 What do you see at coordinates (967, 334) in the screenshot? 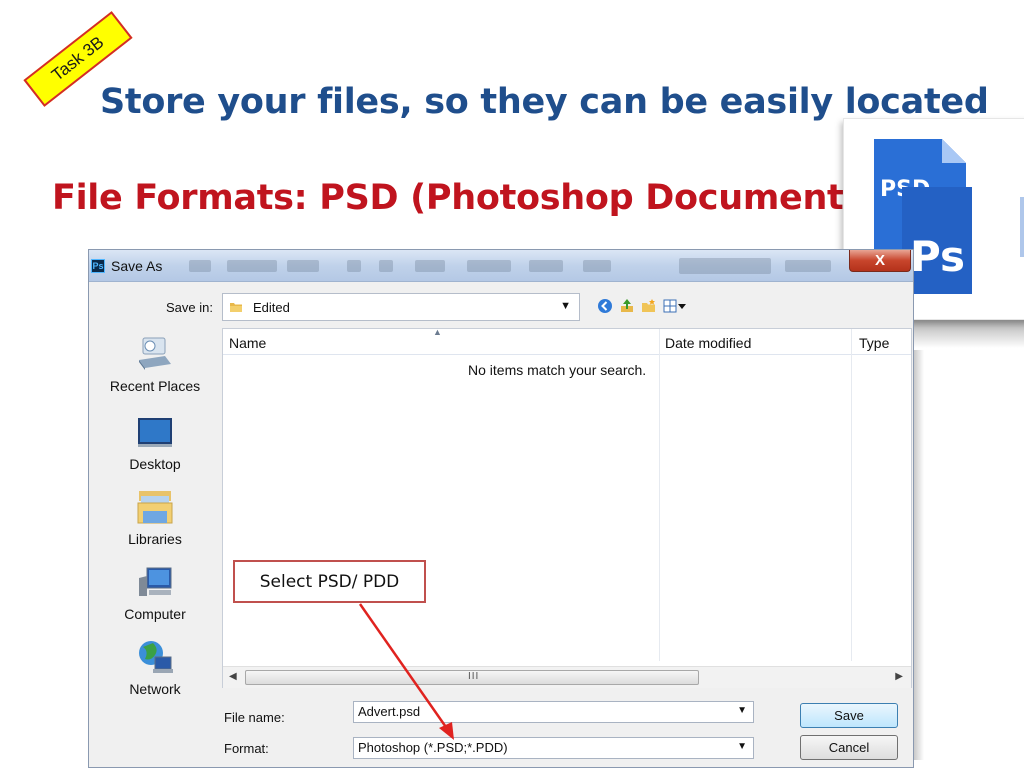
I see `psd-card-shadow` at bounding box center [967, 334].